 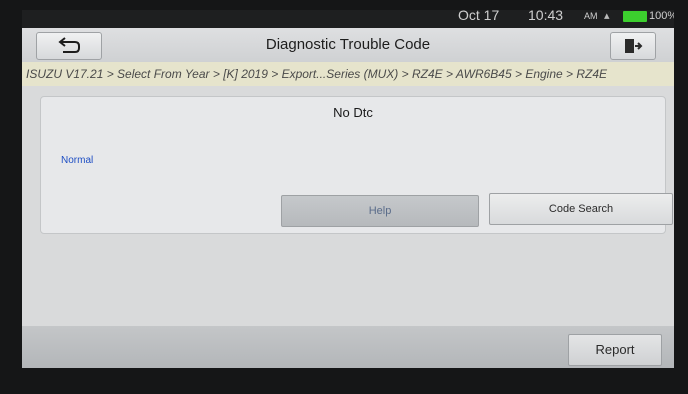 What do you see at coordinates (661, 16) in the screenshot?
I see `battery-percent: 100%` at bounding box center [661, 16].